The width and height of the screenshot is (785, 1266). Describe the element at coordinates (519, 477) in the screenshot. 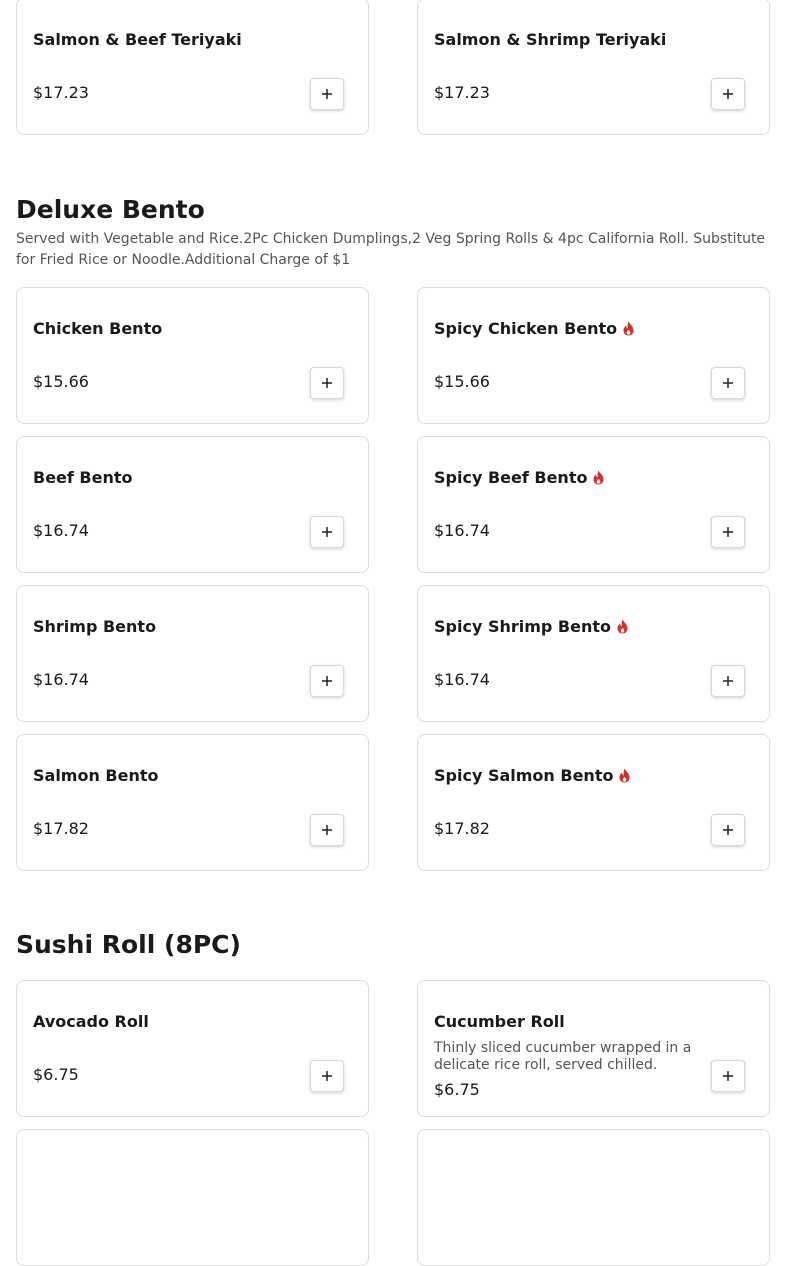

I see `item-name: Spicy Beef Bento` at that location.